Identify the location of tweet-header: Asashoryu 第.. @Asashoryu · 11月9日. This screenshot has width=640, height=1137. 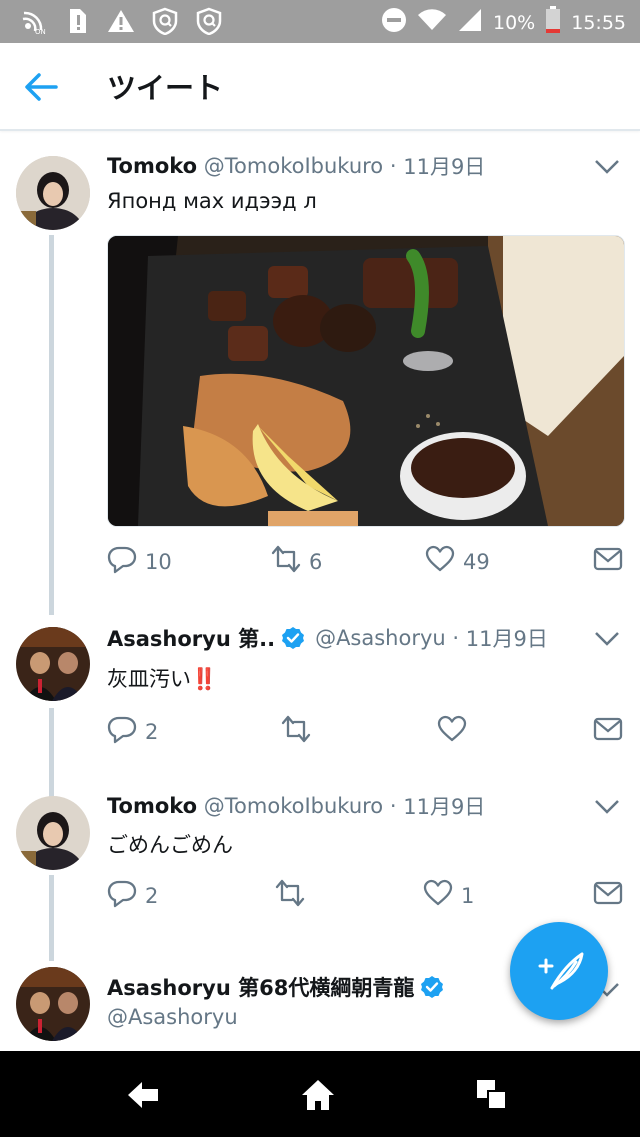
(327, 638).